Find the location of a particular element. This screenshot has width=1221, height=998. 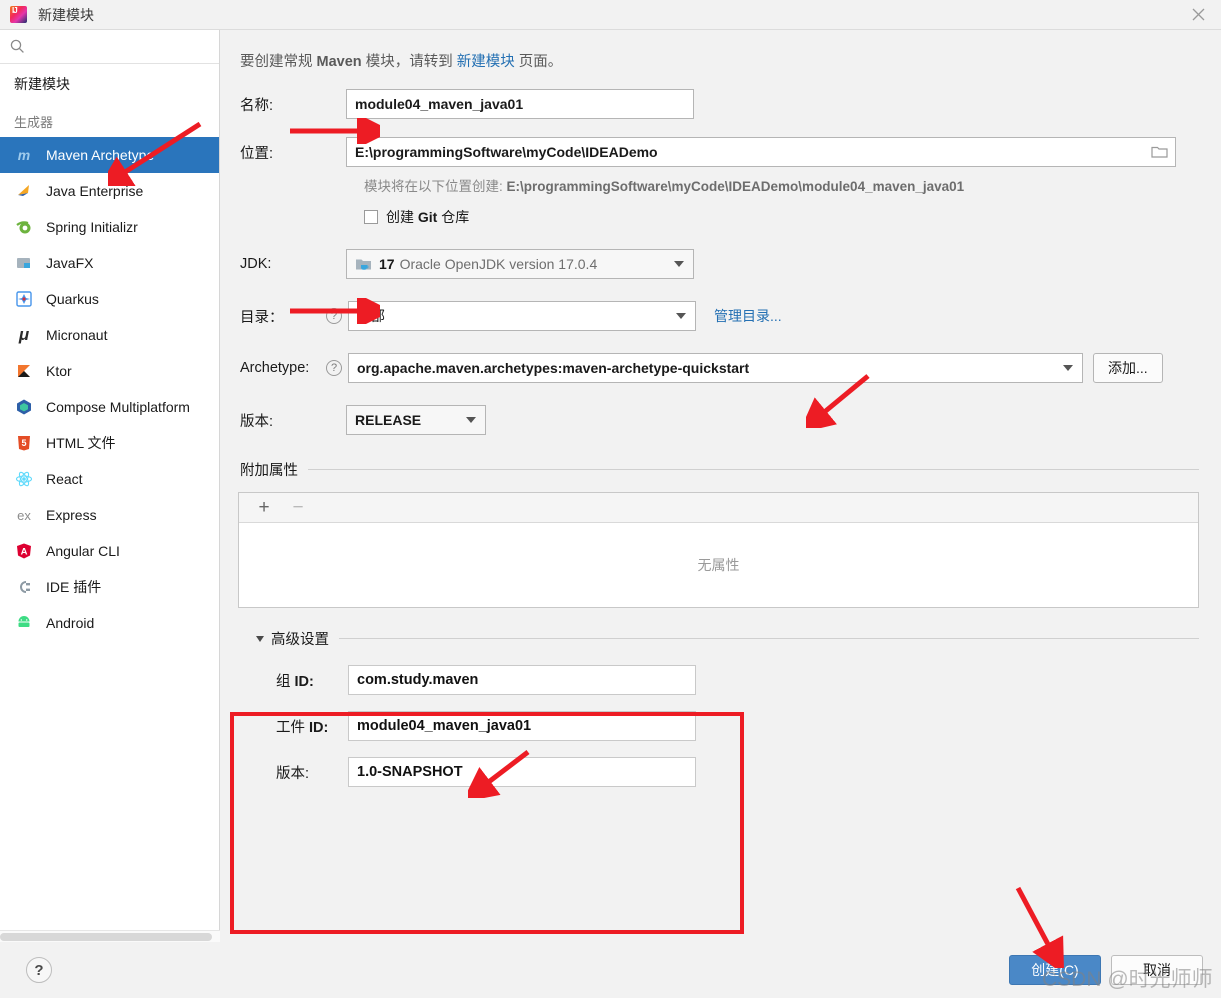

sidebar-item-html-file: 5 HTML 文件 is located at coordinates (109, 443).